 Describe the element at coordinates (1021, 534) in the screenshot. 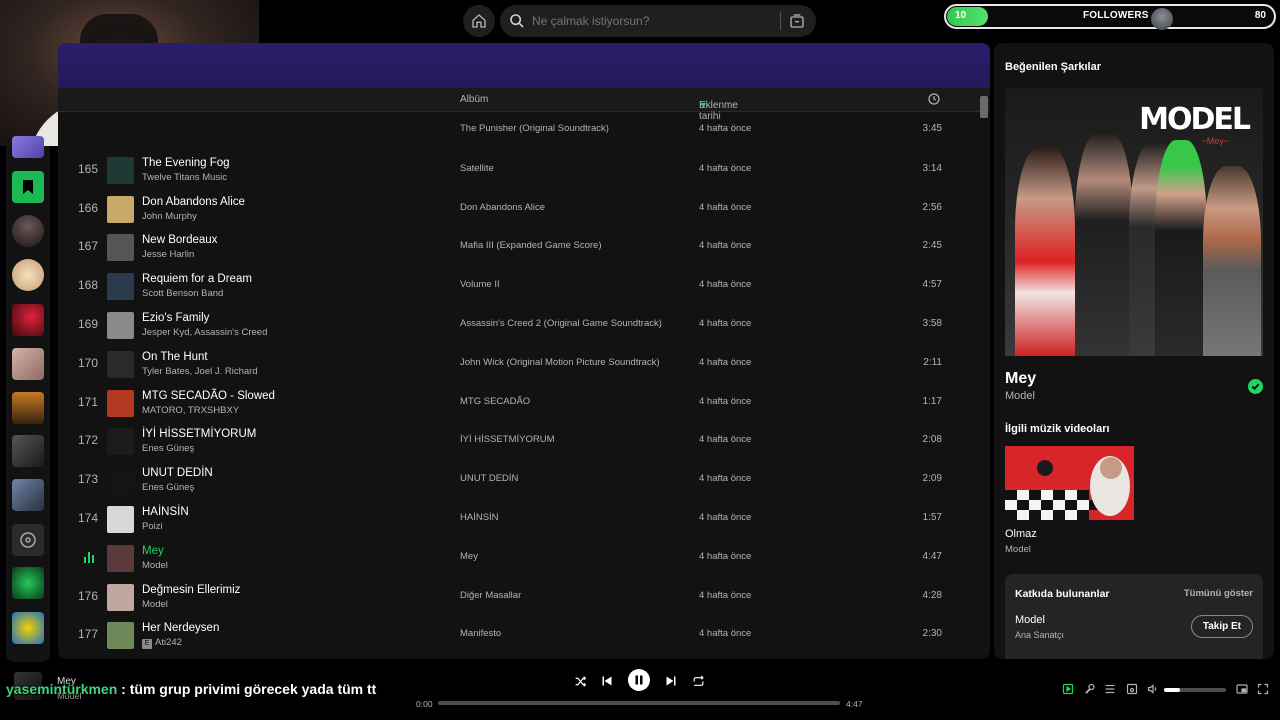

I see `video-title: Olmaz` at that location.